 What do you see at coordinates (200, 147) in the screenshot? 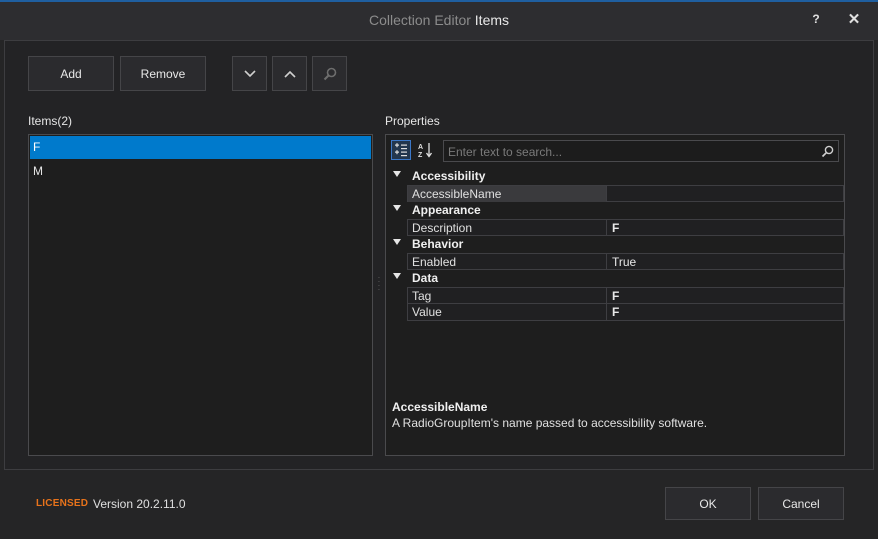
I see `list-item: F` at bounding box center [200, 147].